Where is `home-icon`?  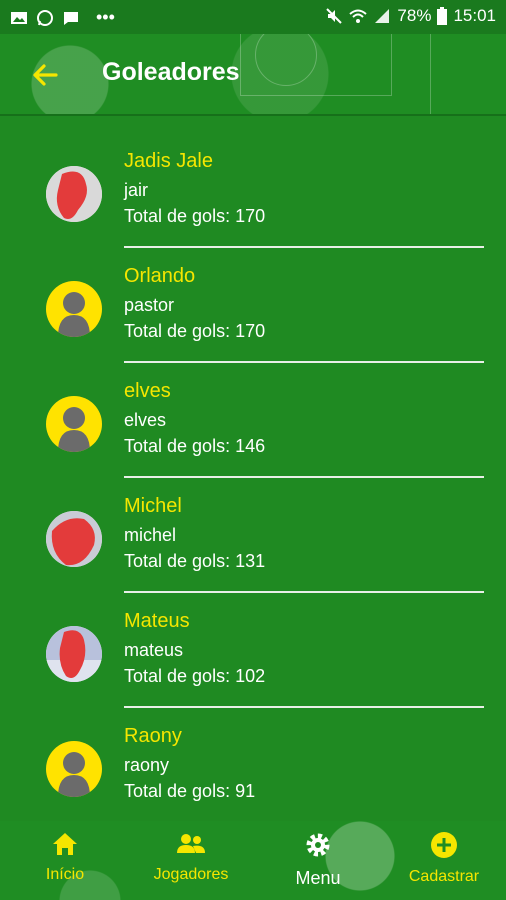 home-icon is located at coordinates (65, 844).